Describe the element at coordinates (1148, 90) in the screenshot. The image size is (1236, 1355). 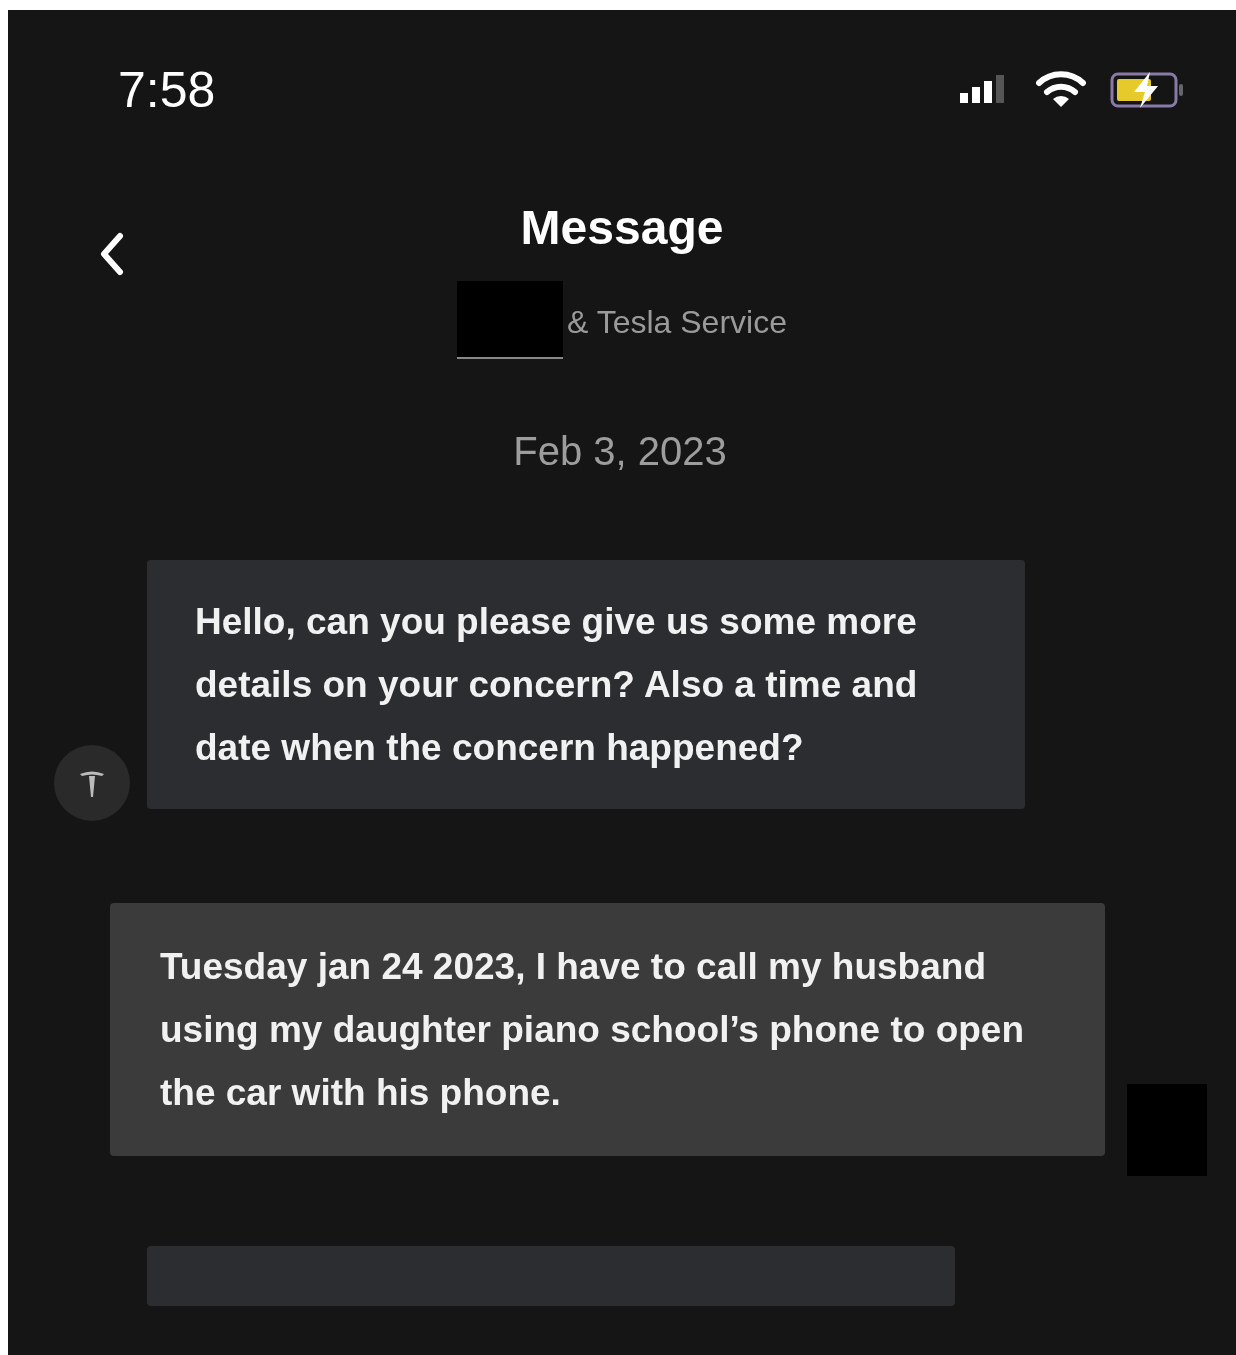
I see `battery-charging-icon` at that location.